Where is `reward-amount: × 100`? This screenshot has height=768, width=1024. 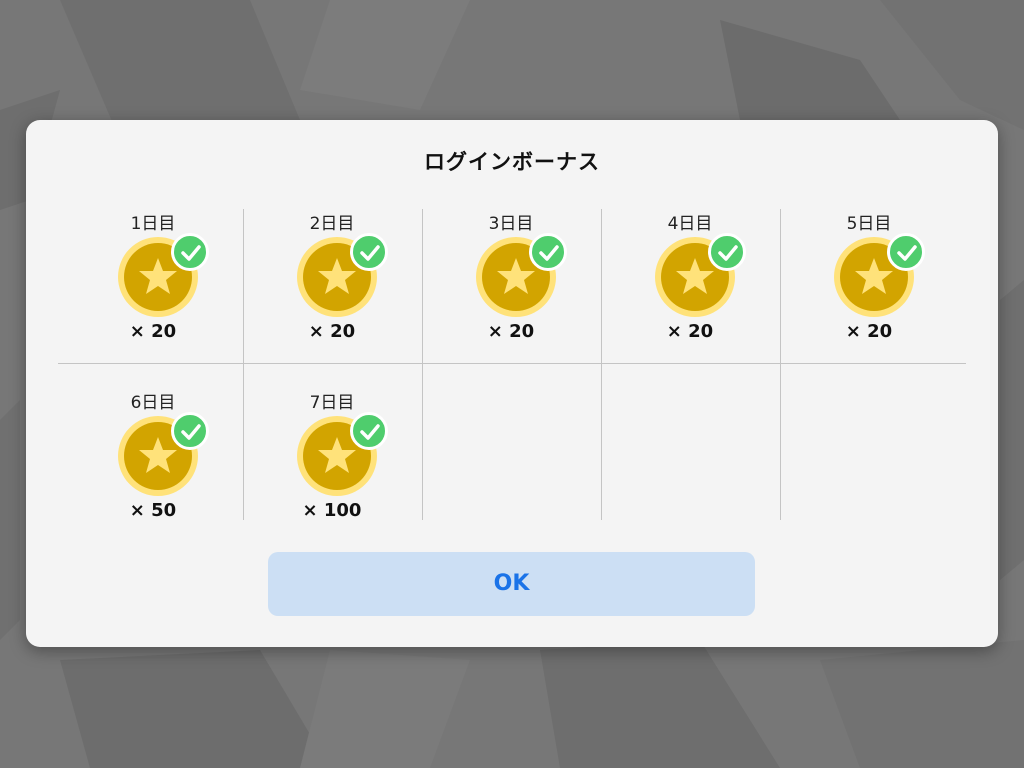
reward-amount: × 100 is located at coordinates (332, 510).